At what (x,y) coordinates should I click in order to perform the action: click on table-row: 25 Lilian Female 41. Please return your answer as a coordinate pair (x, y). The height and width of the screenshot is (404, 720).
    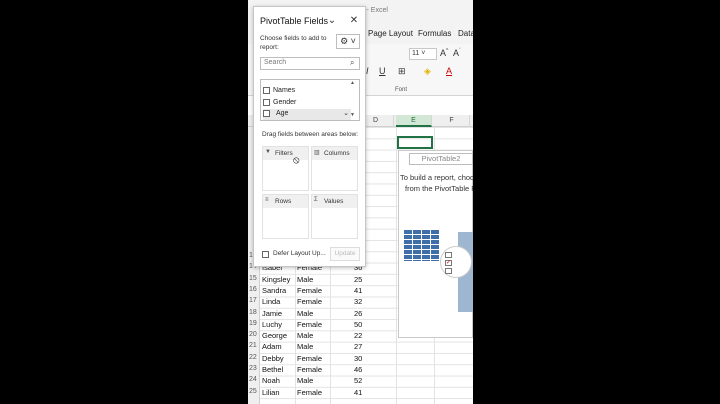
    Looking at the image, I should click on (360, 392).